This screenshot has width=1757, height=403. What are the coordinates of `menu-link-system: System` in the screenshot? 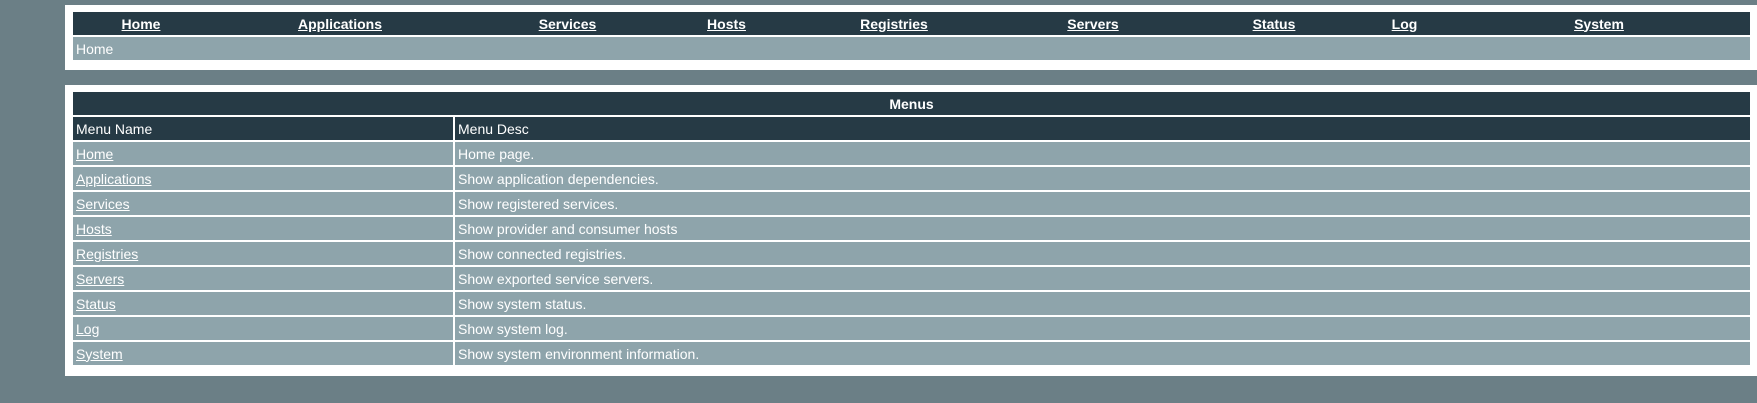 It's located at (99, 354).